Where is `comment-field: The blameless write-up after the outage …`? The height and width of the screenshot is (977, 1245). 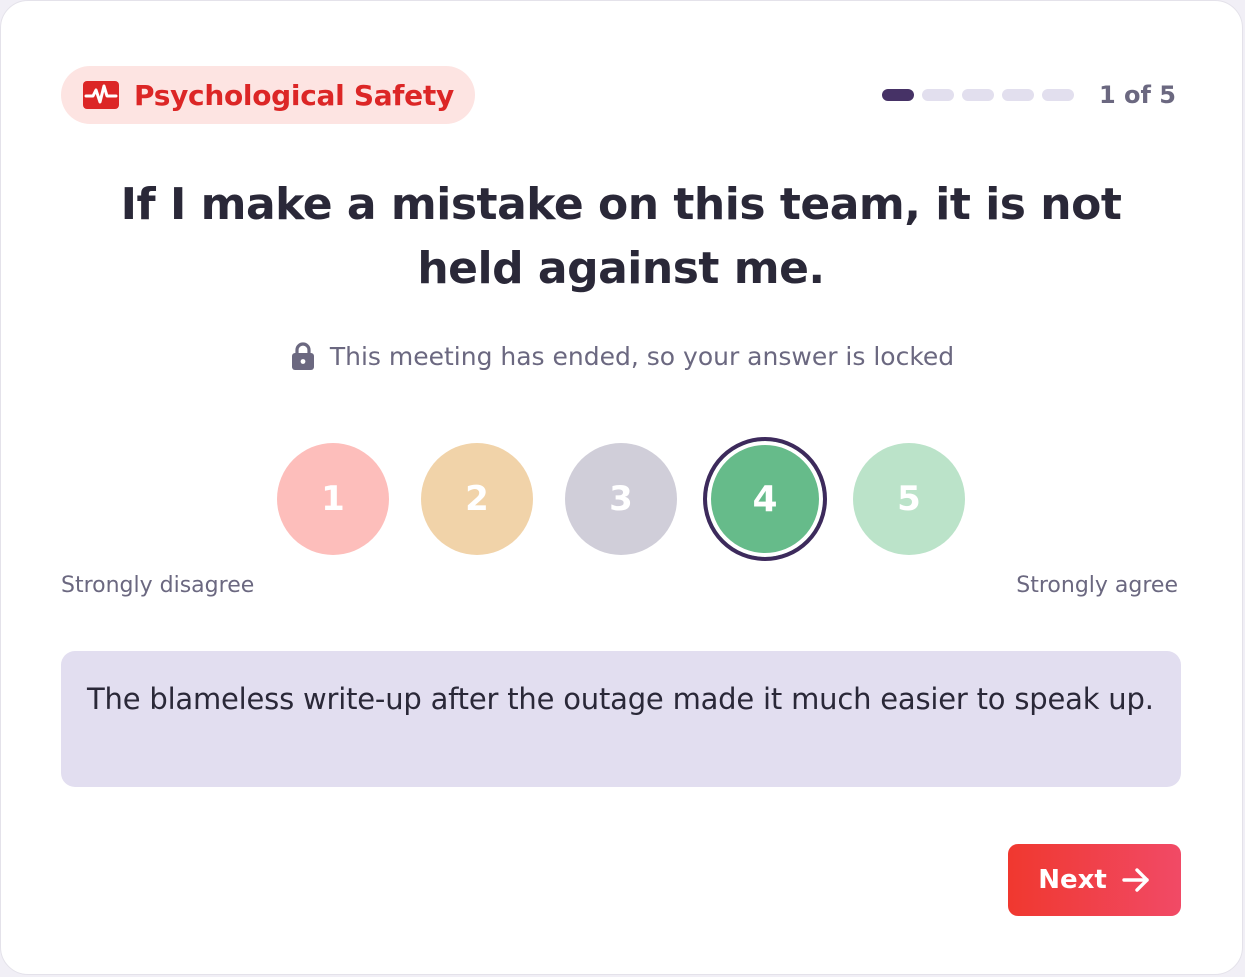
comment-field: The blameless write-up after the outage … is located at coordinates (621, 719).